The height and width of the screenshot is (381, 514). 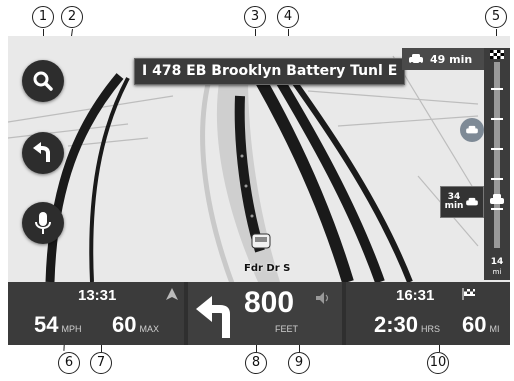 I want to click on callout-2-number: 2, so click(x=72, y=17).